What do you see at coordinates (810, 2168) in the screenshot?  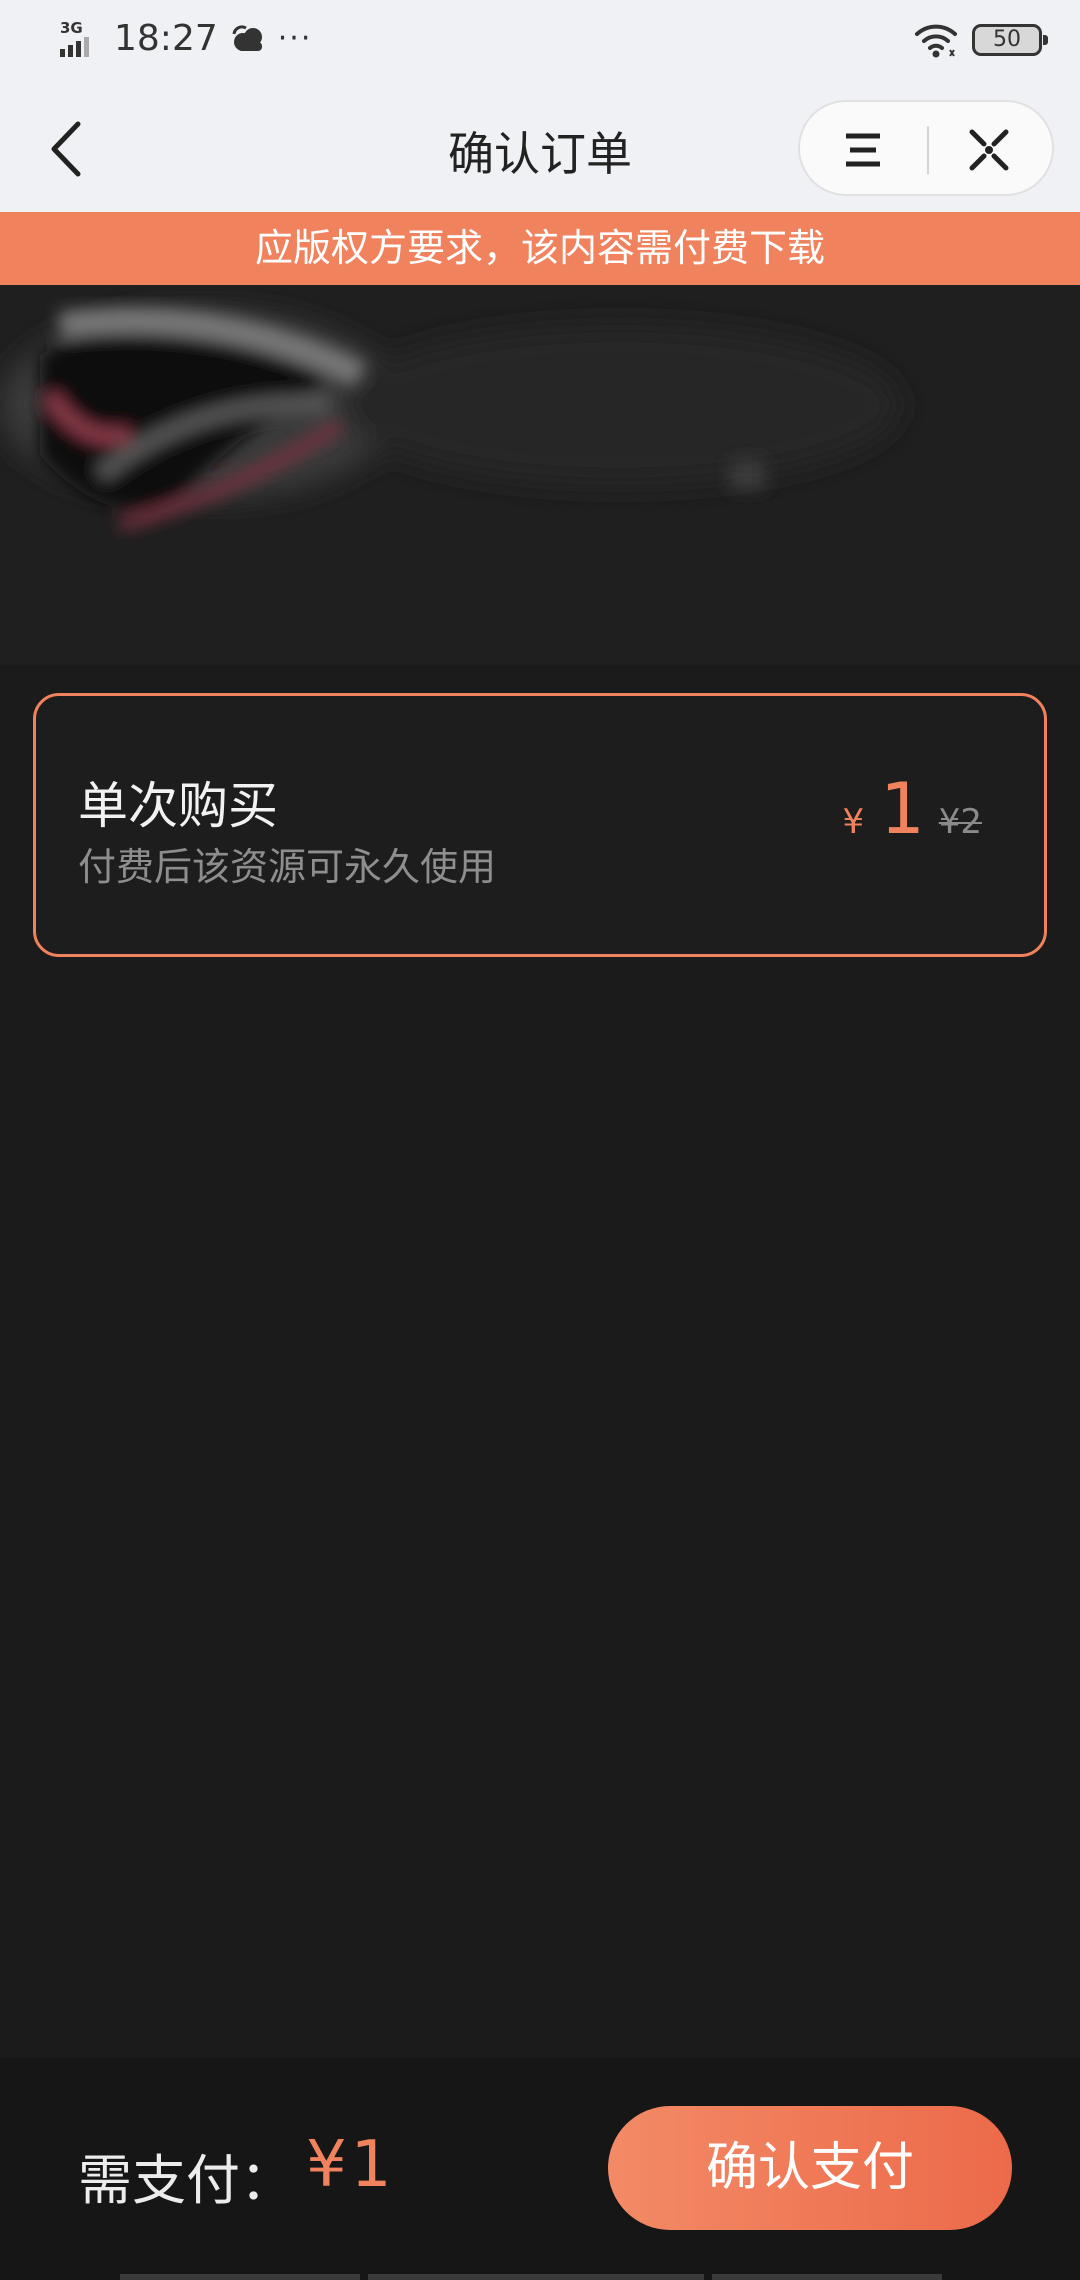 I see `confirm-payment-button: 确认支付` at bounding box center [810, 2168].